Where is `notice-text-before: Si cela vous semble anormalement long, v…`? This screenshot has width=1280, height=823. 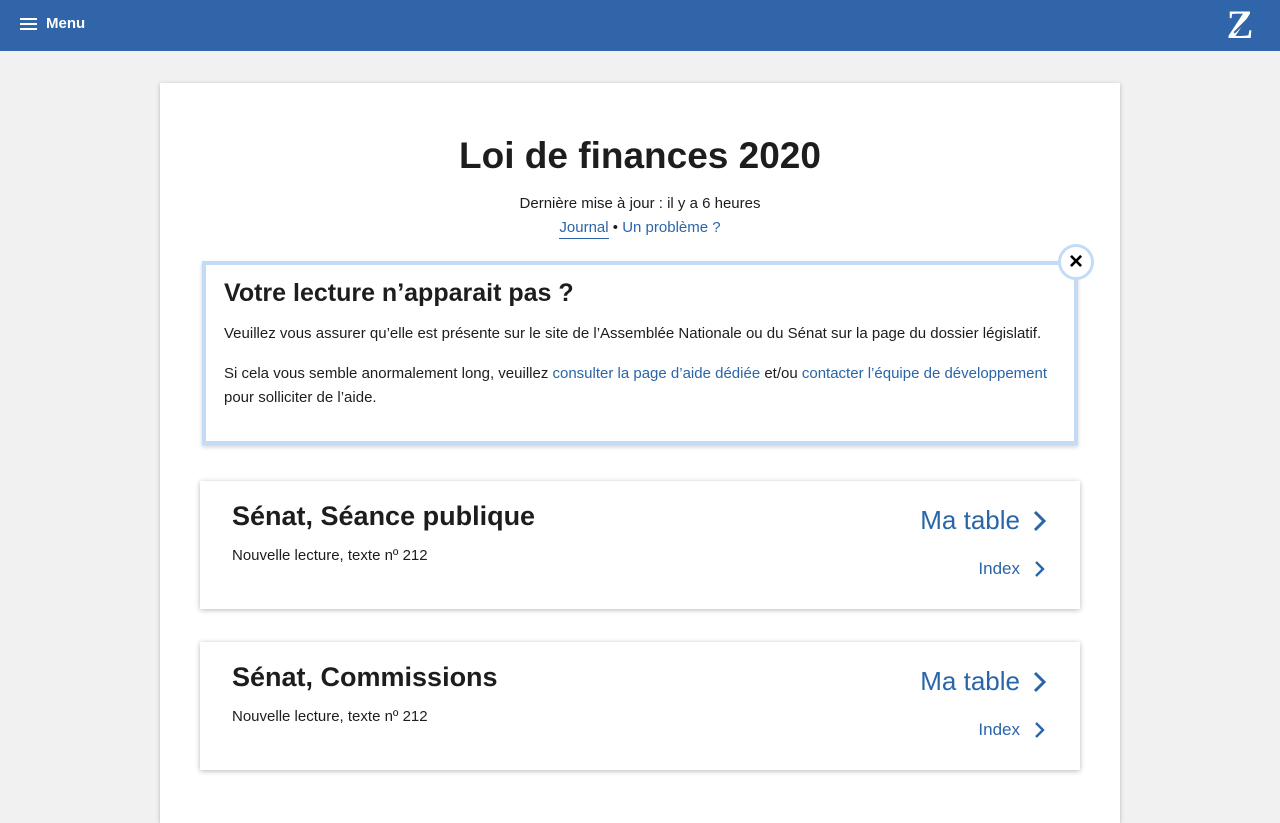 notice-text-before: Si cela vous semble anormalement long, v… is located at coordinates (388, 373).